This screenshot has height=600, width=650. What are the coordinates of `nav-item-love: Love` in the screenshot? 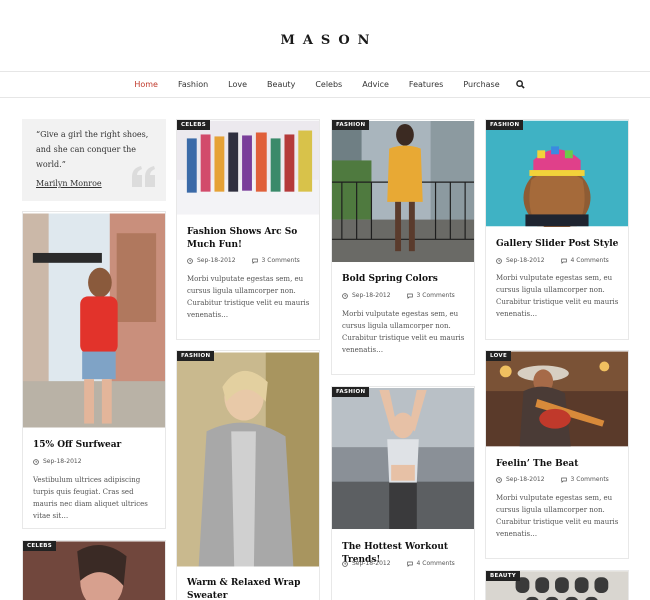 It's located at (237, 84).